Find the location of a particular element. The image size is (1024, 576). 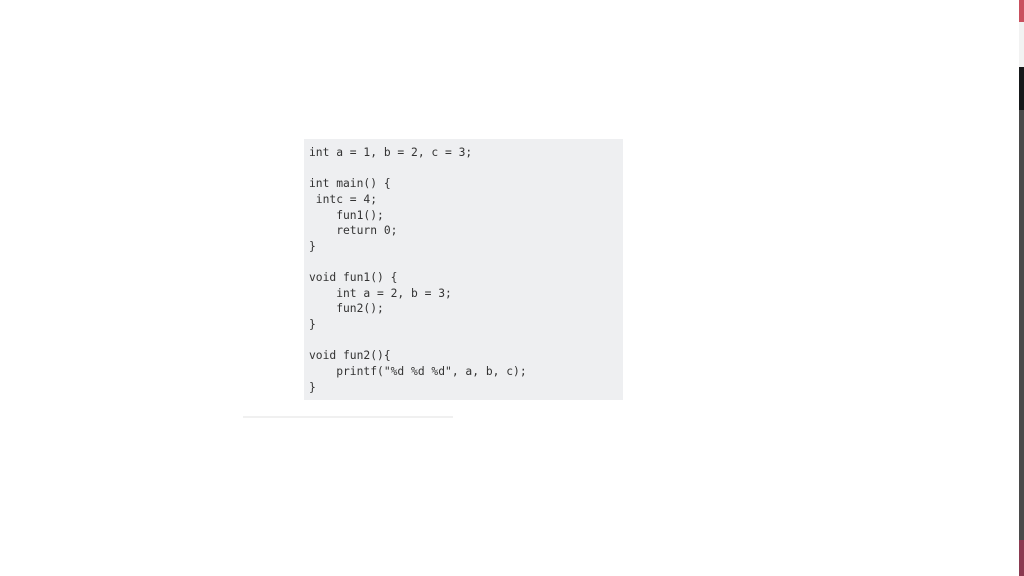

code-line: return 0; is located at coordinates (353, 231).